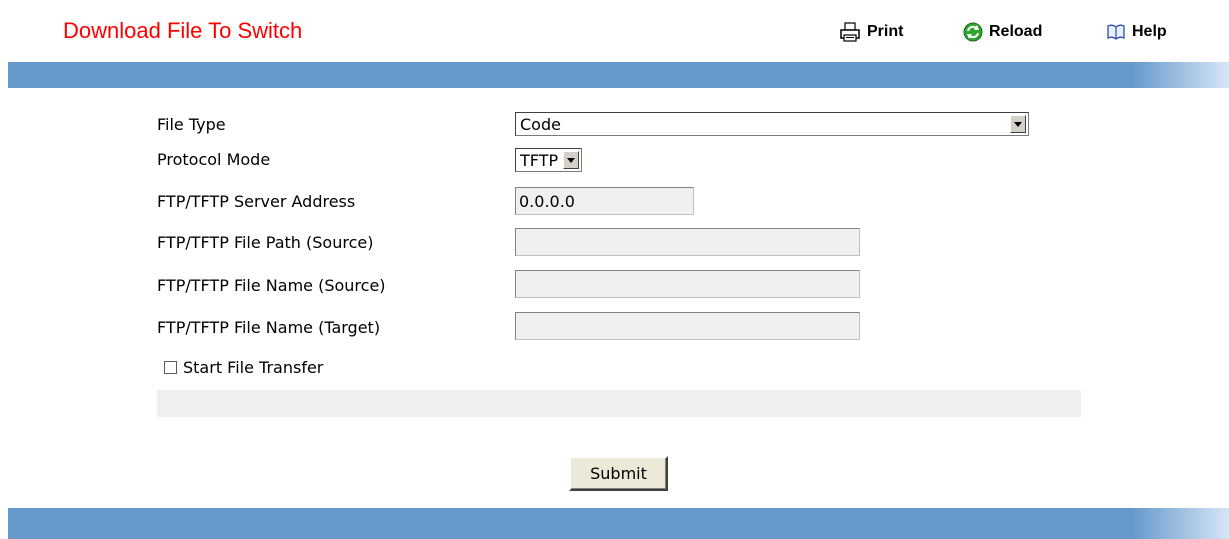  Describe the element at coordinates (540, 124) in the screenshot. I see `file-type-value: Code` at that location.